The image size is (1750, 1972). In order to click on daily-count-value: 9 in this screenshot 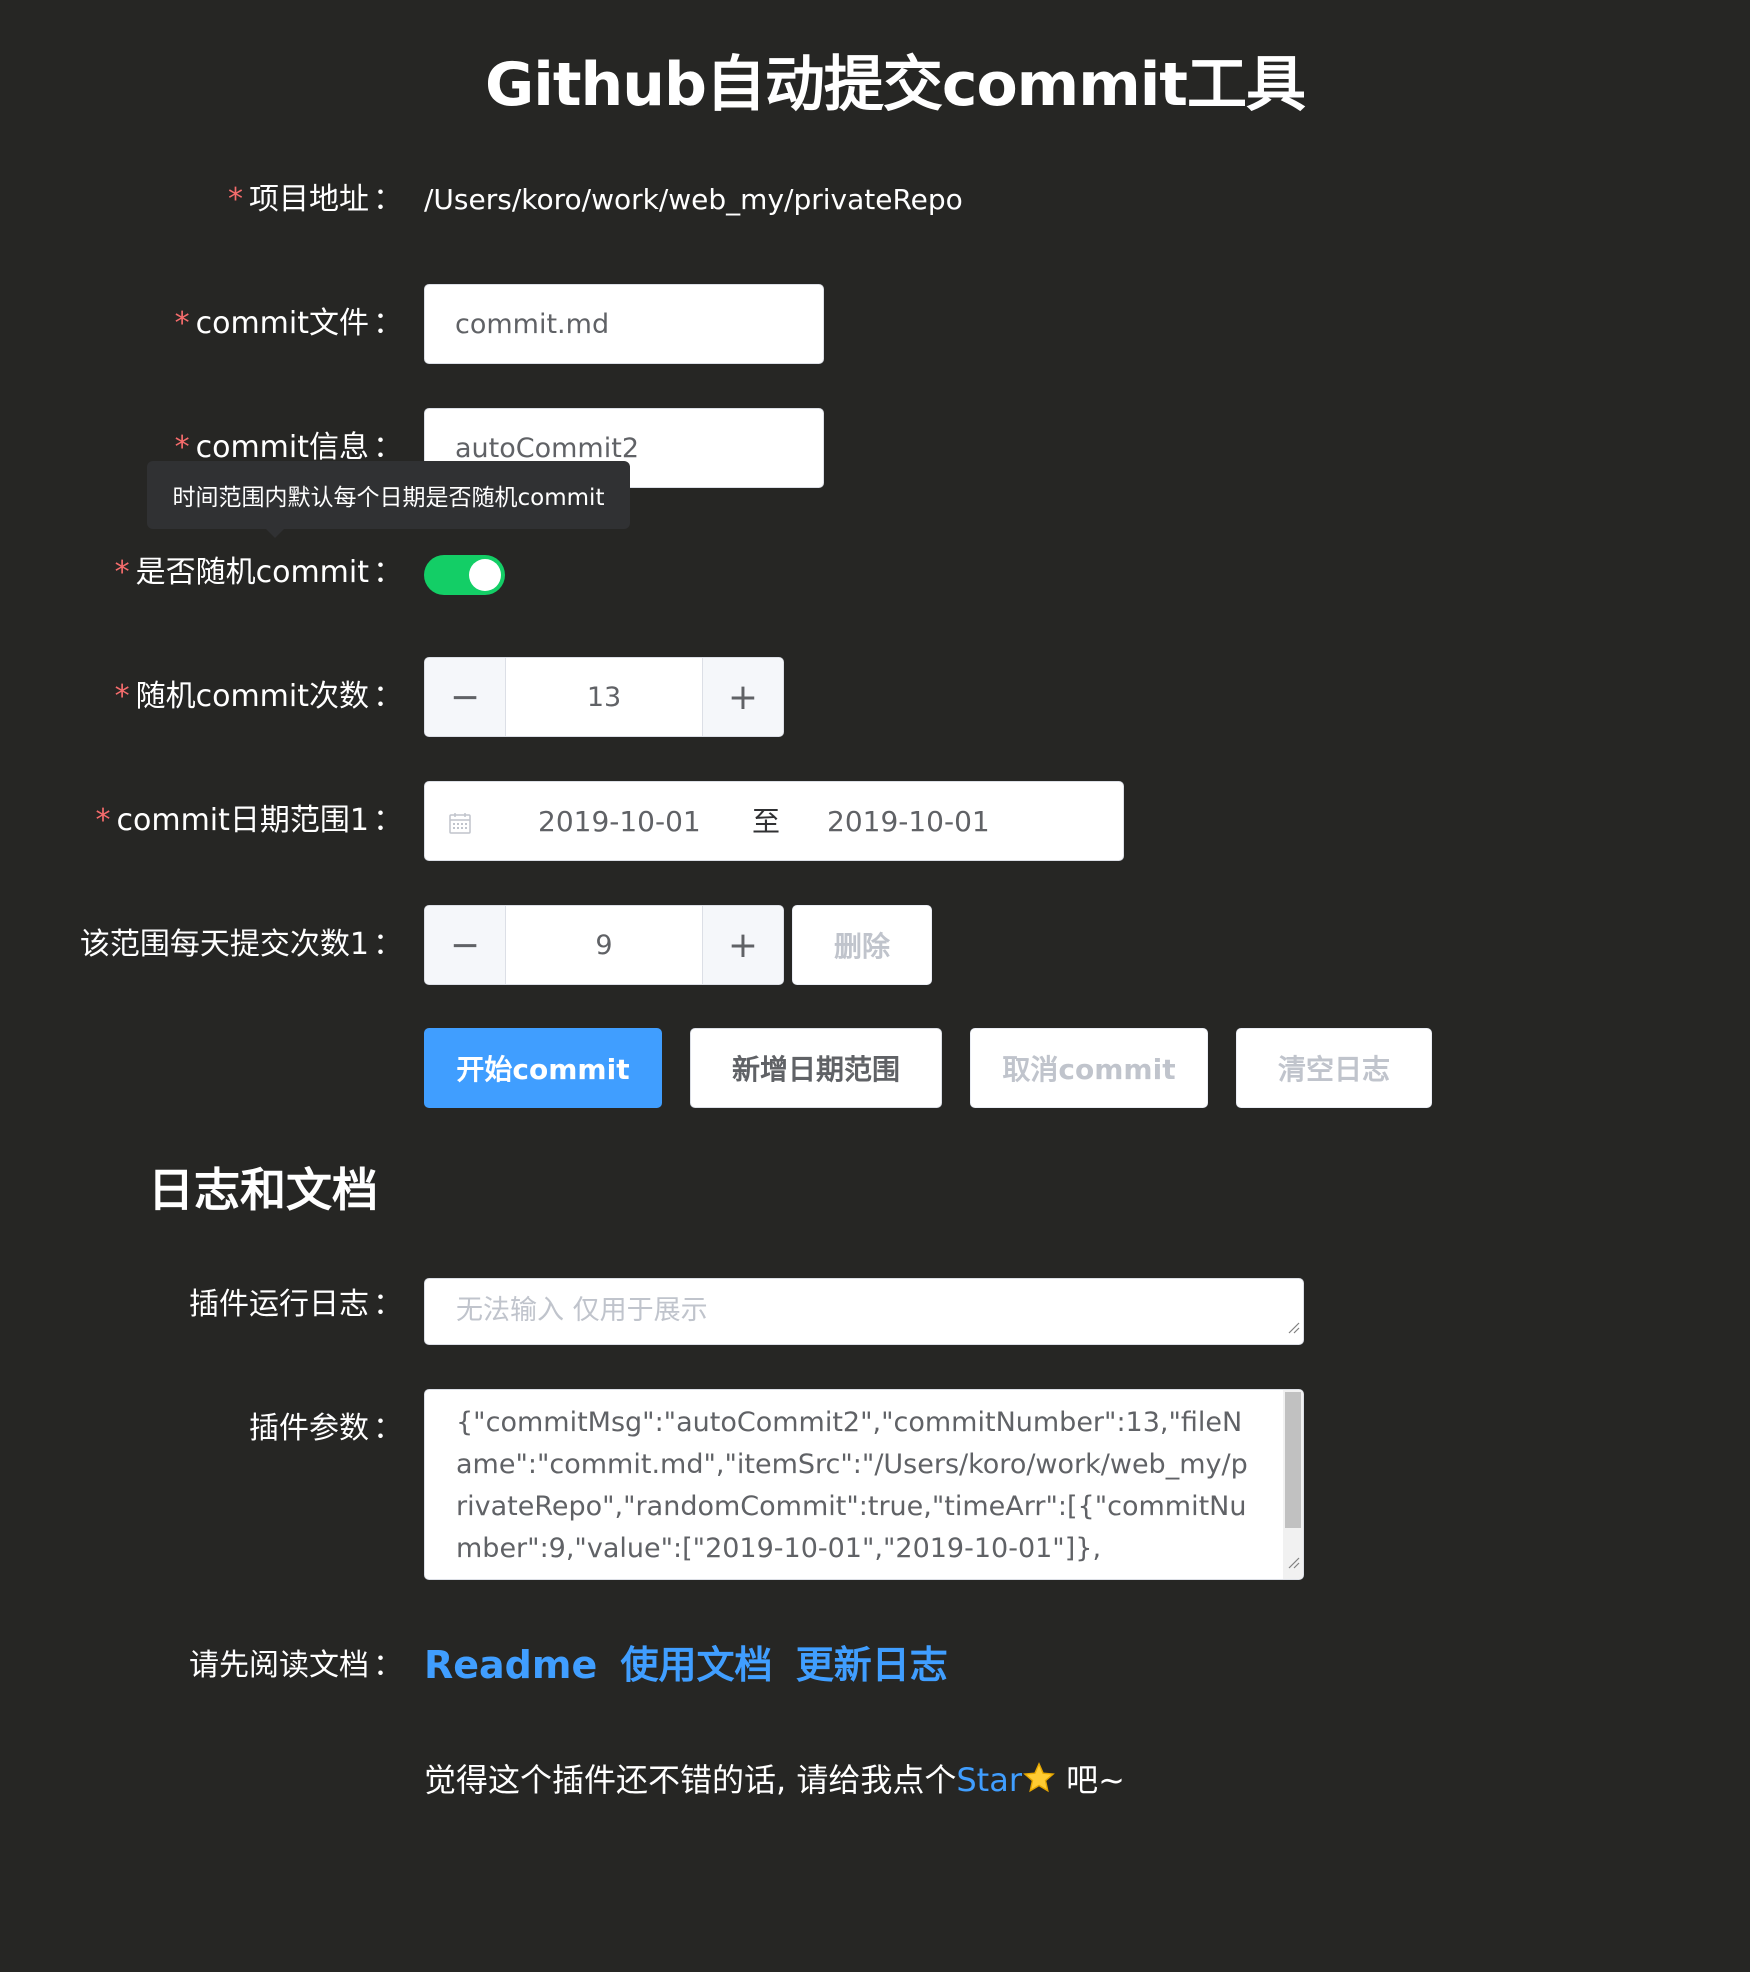, I will do `click(604, 945)`.